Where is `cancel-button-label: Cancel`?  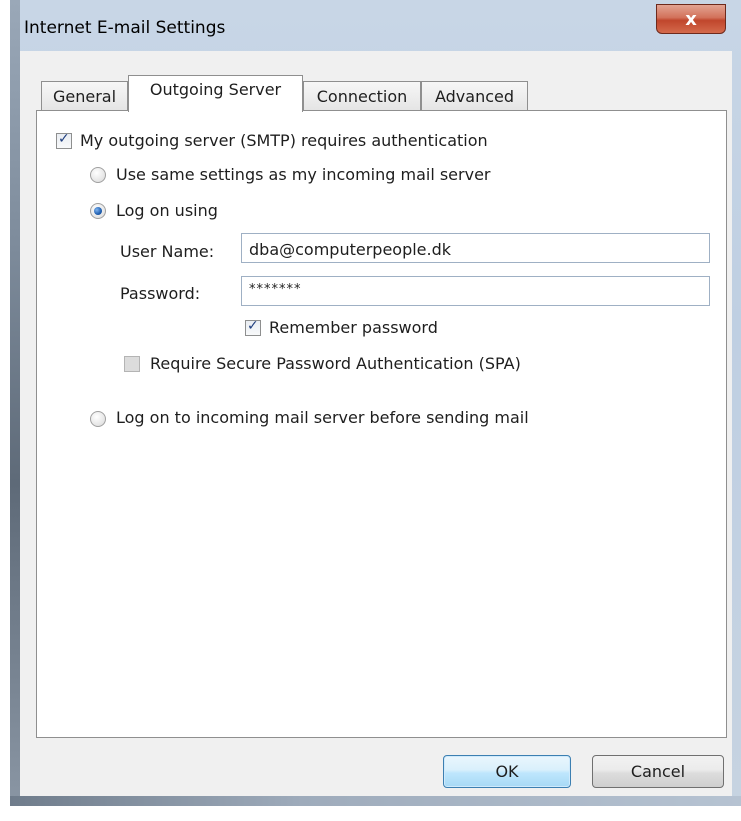 cancel-button-label: Cancel is located at coordinates (658, 771).